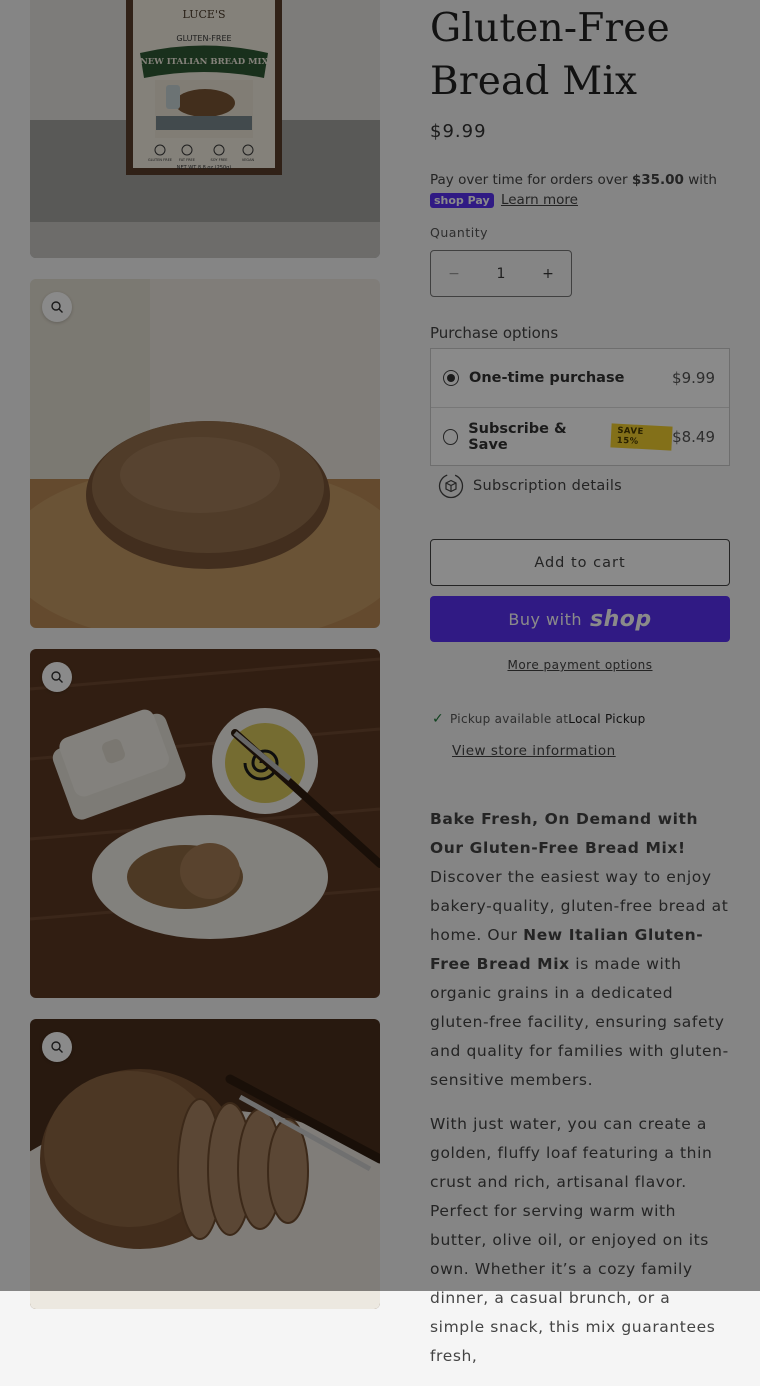 Image resolution: width=760 pixels, height=1386 pixels. I want to click on radio-unselected-icon, so click(451, 437).